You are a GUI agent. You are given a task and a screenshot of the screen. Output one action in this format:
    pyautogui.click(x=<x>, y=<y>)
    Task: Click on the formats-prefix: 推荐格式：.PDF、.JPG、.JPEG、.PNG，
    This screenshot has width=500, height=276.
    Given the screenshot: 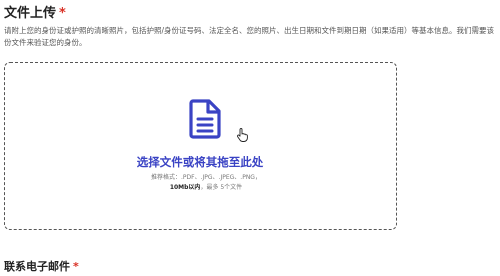 What is the action you would take?
    pyautogui.click(x=206, y=177)
    